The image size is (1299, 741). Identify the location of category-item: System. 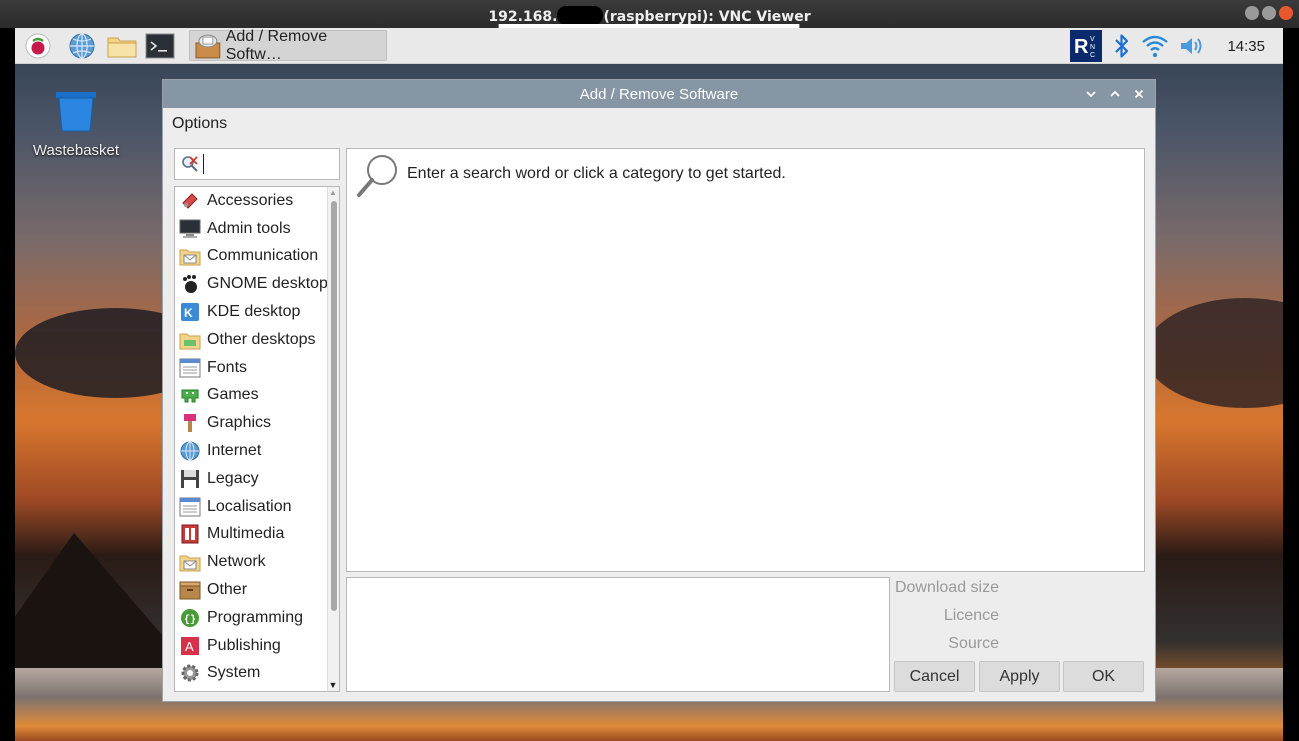
(257, 674).